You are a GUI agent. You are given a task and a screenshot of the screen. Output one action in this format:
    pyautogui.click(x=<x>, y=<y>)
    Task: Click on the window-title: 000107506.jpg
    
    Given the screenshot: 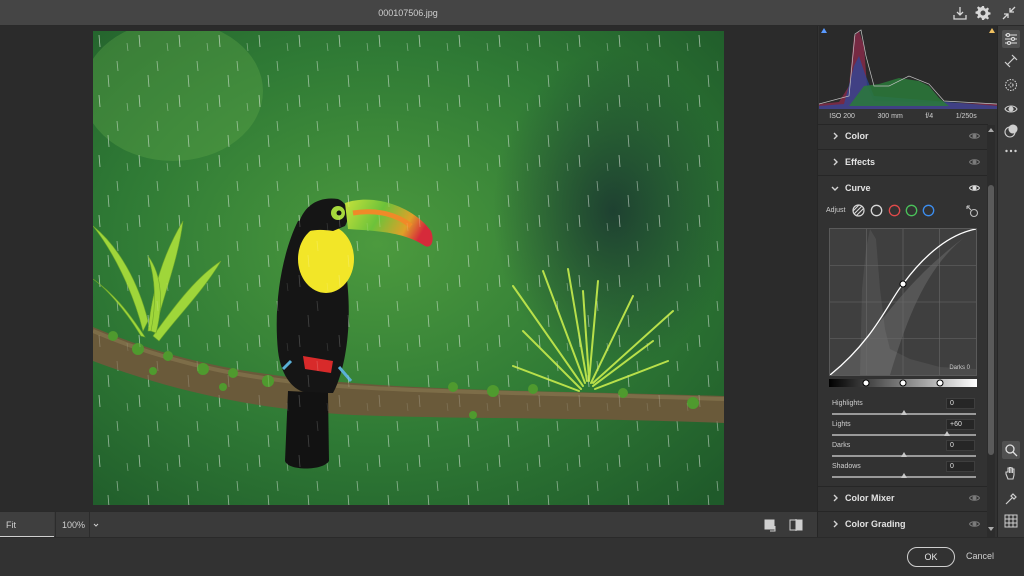 What is the action you would take?
    pyautogui.click(x=408, y=13)
    